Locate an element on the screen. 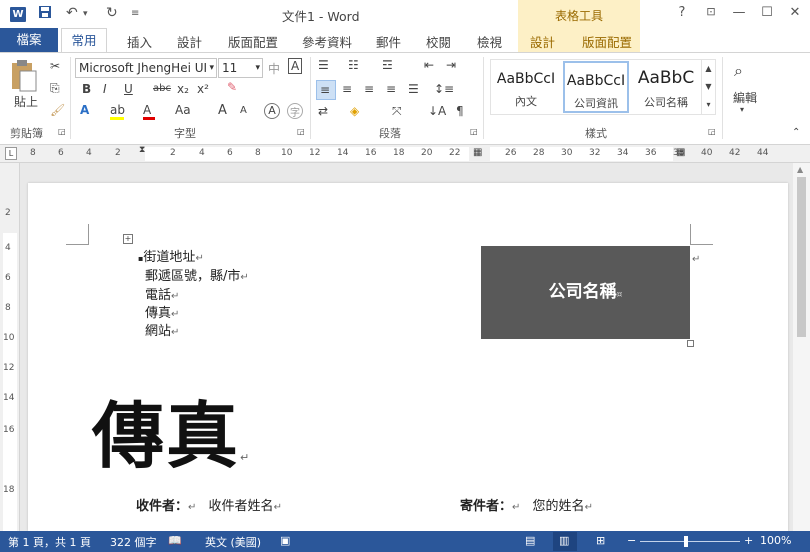 The height and width of the screenshot is (552, 810). cut-icon: ✂ is located at coordinates (55, 66).